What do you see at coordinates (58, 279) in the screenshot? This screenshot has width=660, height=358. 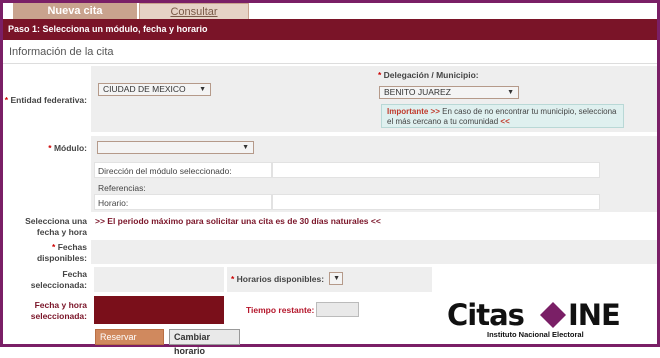 I see `fecha-seleccionada-label: Fecha seleccionada:` at bounding box center [58, 279].